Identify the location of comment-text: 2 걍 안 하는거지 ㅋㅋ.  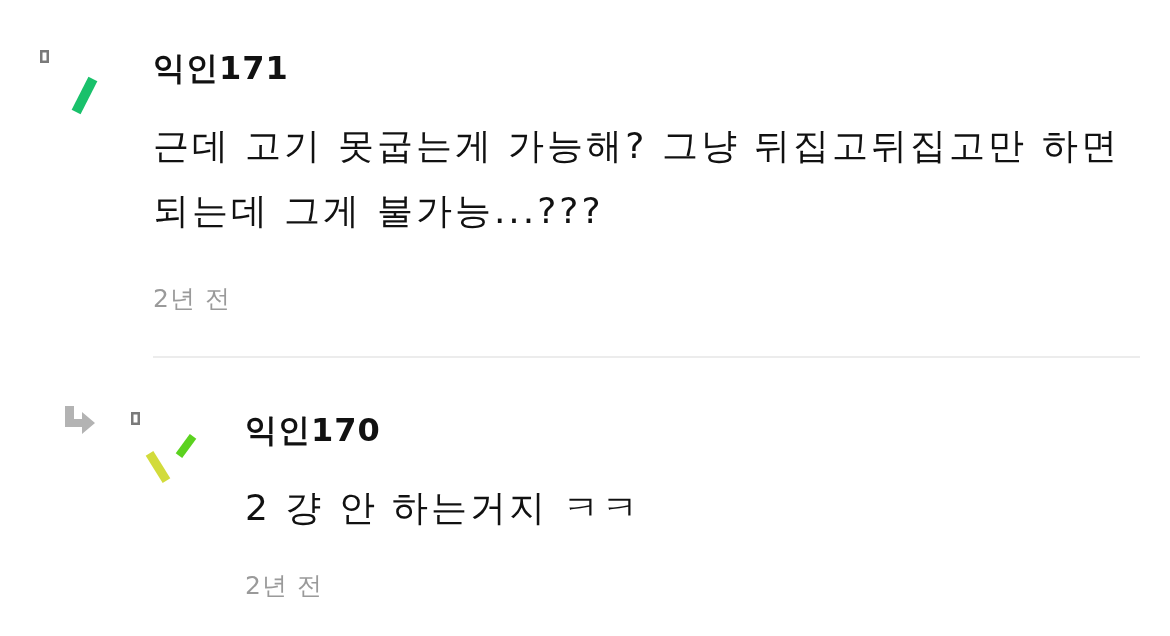
(443, 508).